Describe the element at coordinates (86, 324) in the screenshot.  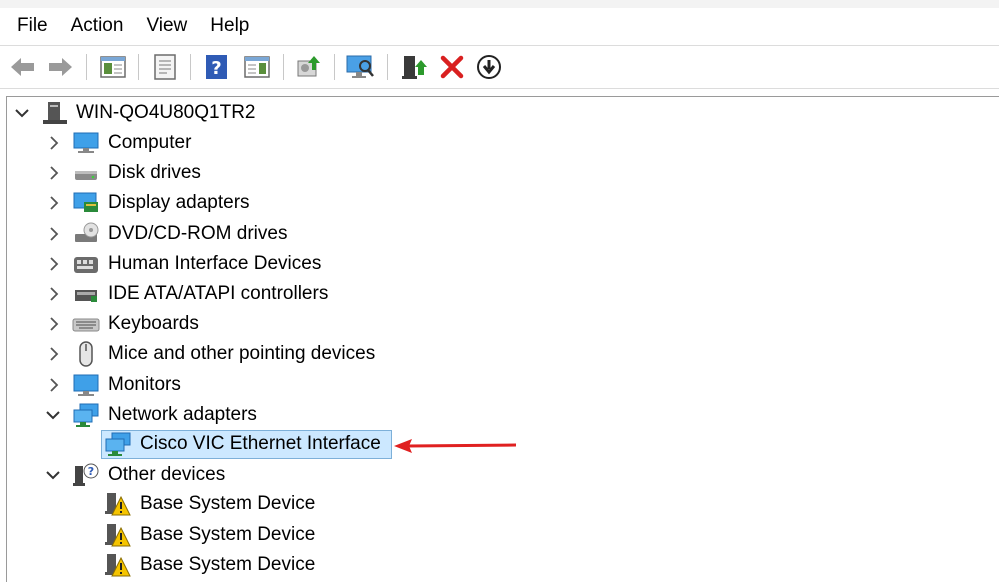
I see `keyboard-icon` at that location.